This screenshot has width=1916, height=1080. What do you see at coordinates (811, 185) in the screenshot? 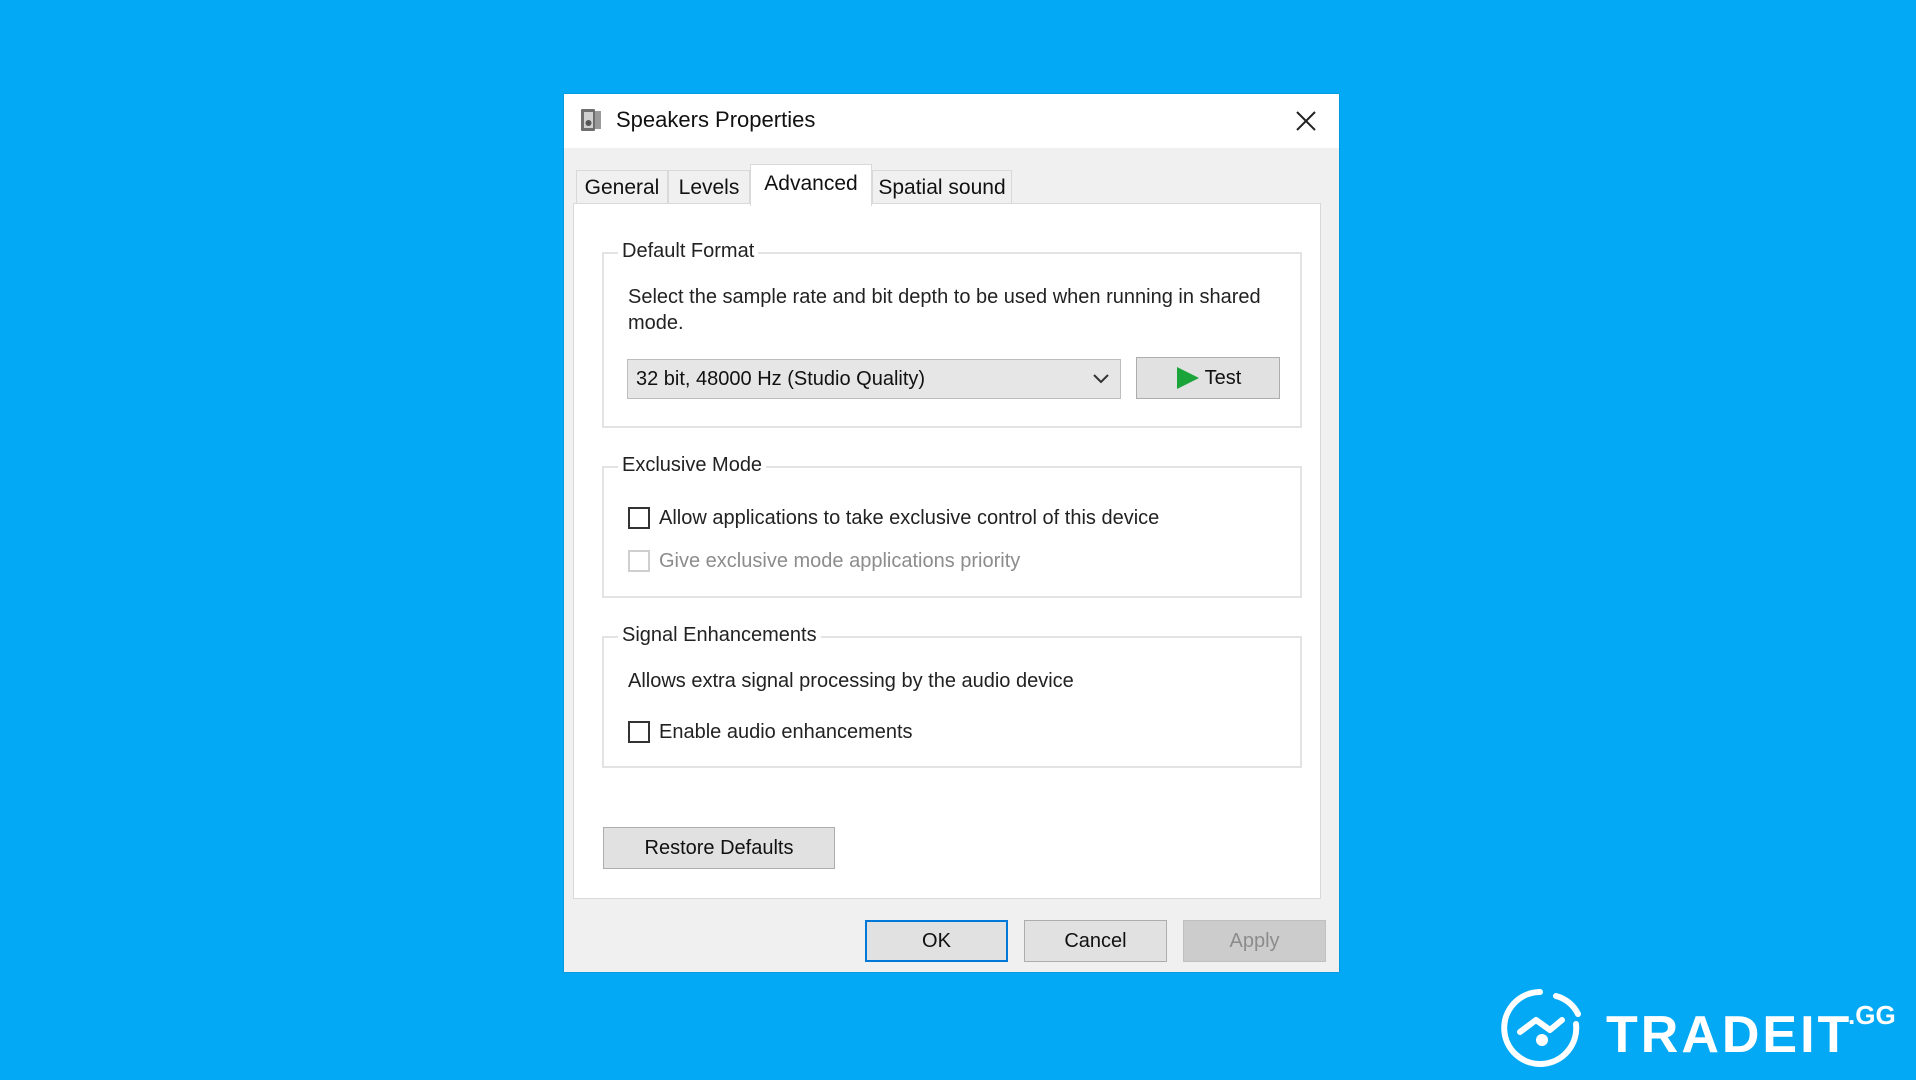
I see `tab-advanced: Advanced` at bounding box center [811, 185].